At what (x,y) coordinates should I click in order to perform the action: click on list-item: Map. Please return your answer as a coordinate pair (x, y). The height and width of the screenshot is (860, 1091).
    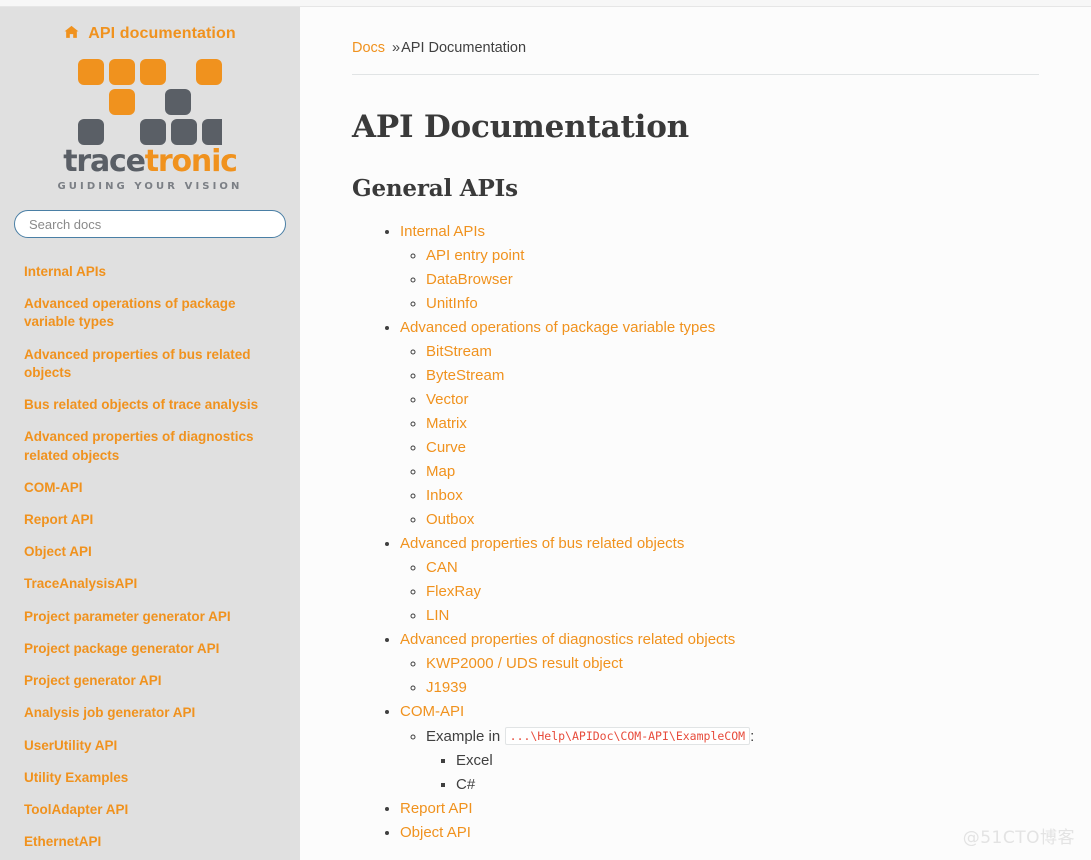
    Looking at the image, I should click on (732, 472).